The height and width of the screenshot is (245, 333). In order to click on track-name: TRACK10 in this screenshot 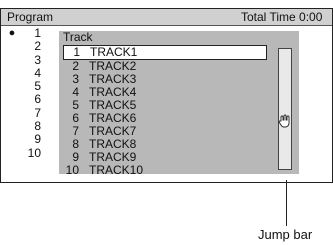, I will do `click(116, 170)`.